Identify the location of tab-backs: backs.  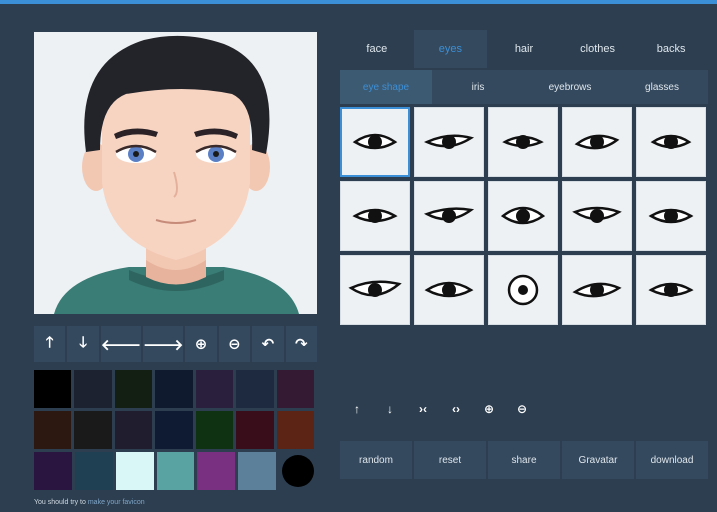
(671, 49).